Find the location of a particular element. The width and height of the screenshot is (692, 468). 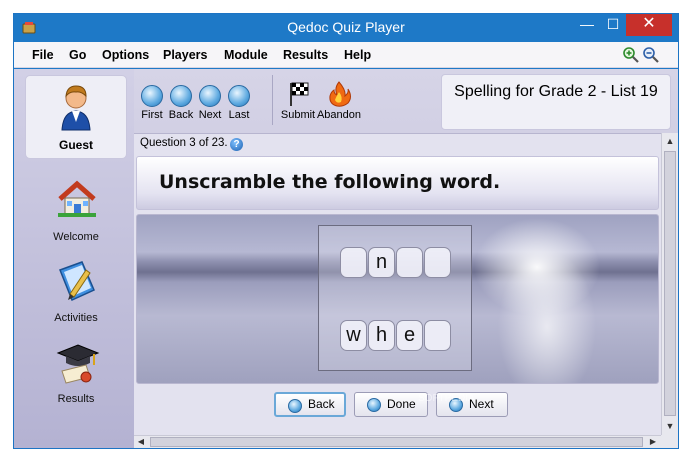

scroll-corner is located at coordinates (669, 441).